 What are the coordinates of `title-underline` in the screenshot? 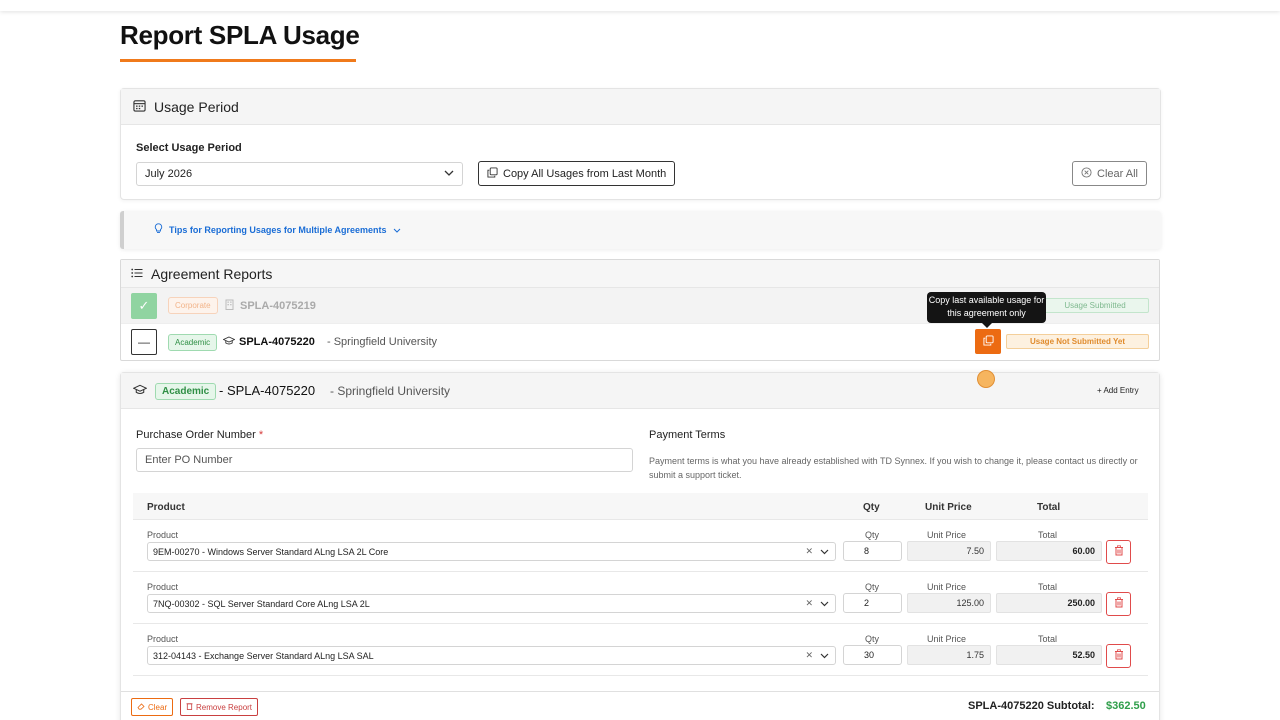 It's located at (238, 60).